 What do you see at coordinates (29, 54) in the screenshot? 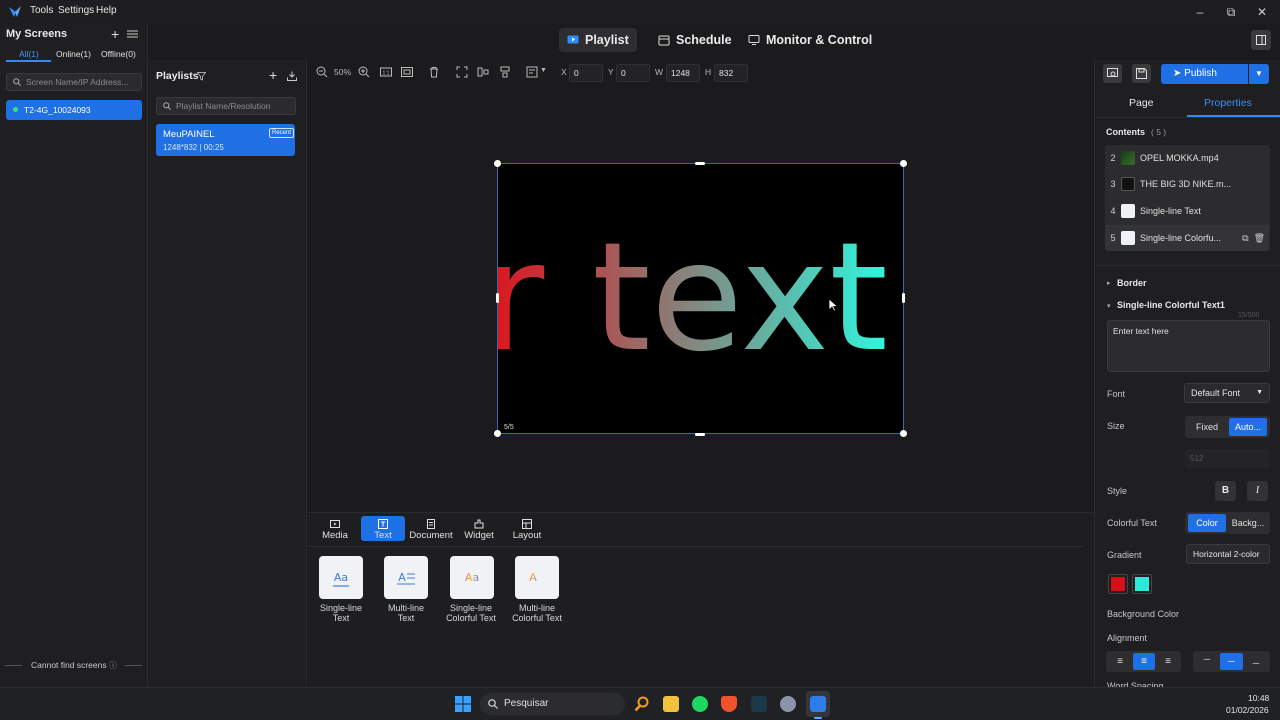
I see `screens-tab-all: All(1)` at bounding box center [29, 54].